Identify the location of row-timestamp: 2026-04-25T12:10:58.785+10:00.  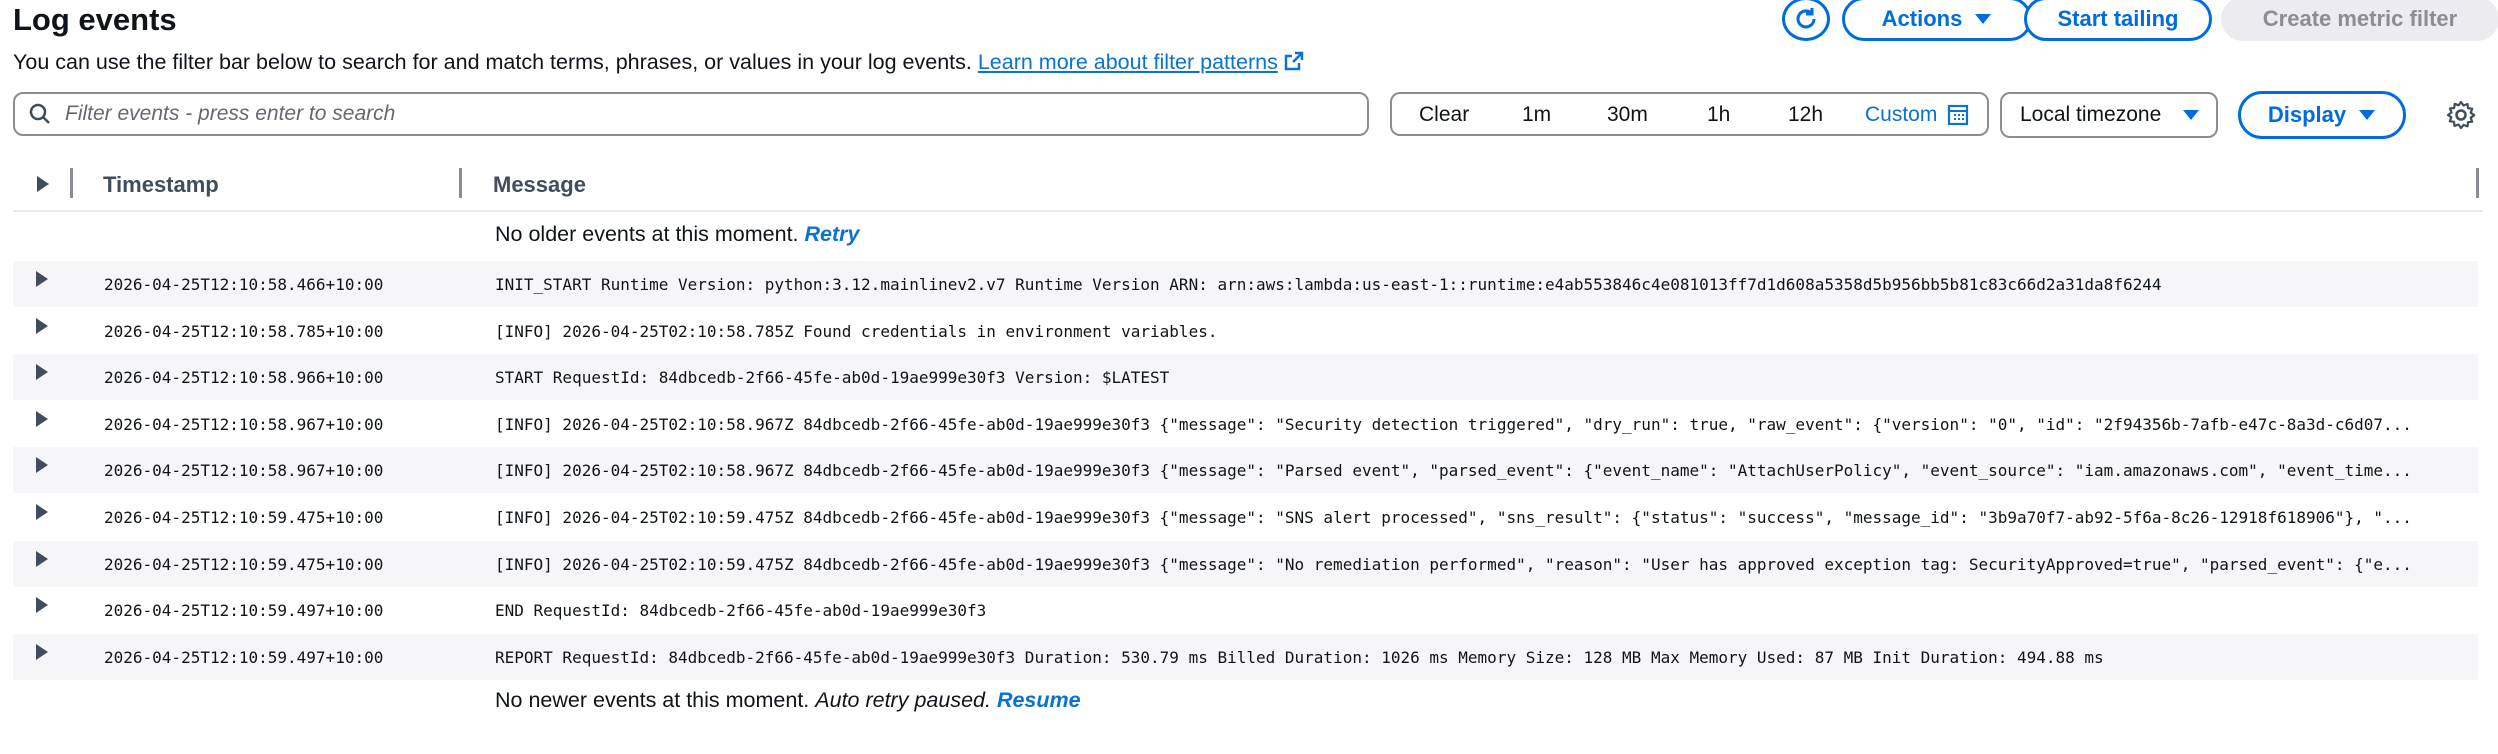
(244, 331).